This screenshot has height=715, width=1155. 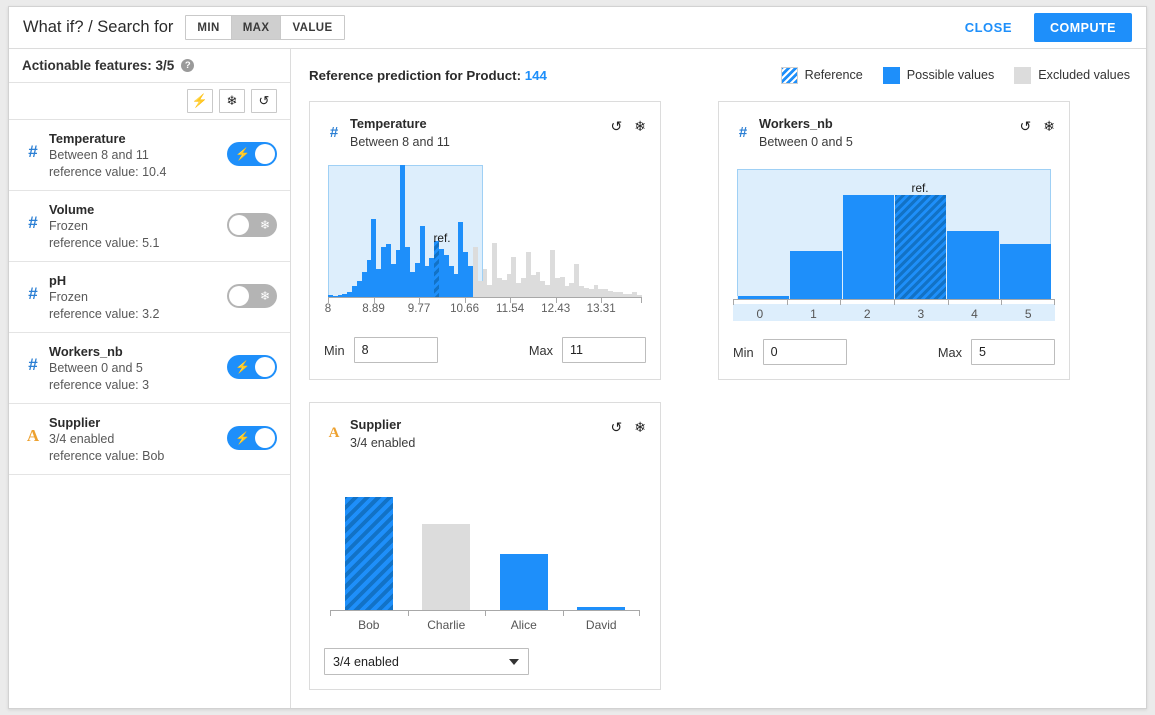 What do you see at coordinates (891, 75) in the screenshot?
I see `possible-values-swatch-icon` at bounding box center [891, 75].